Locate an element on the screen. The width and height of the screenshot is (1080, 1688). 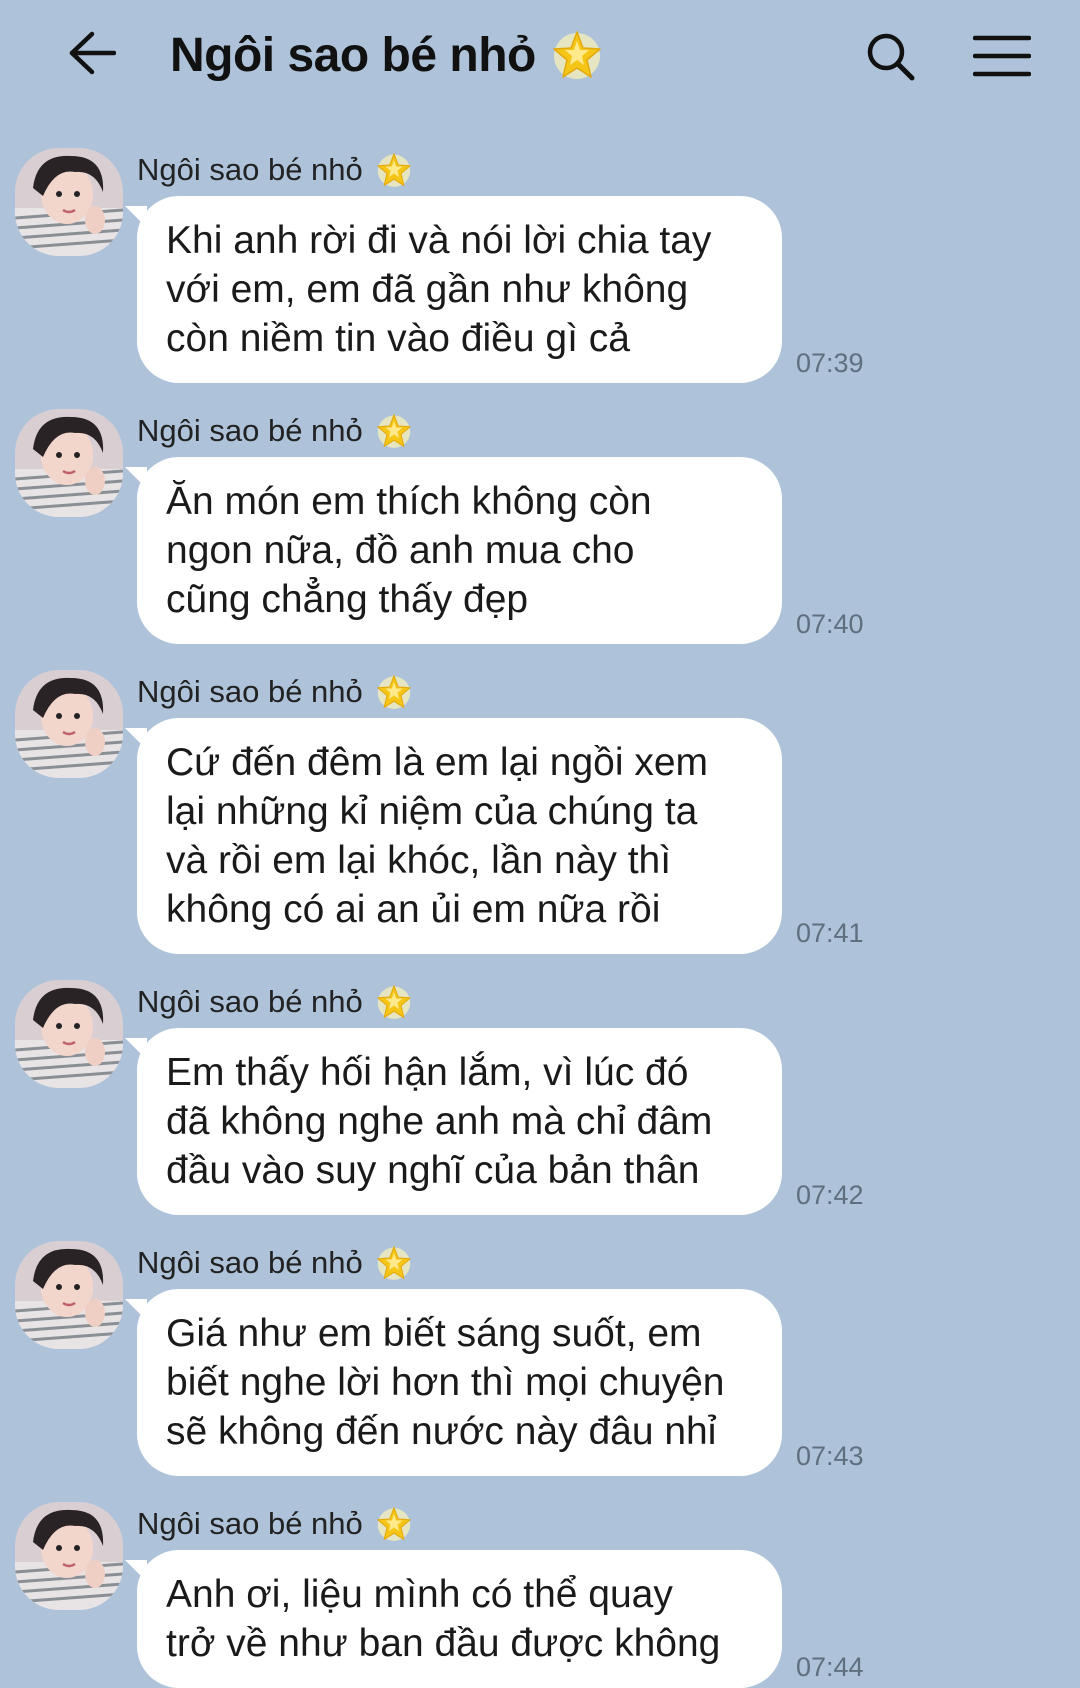
message-timestamp: 07:39 is located at coordinates (830, 363).